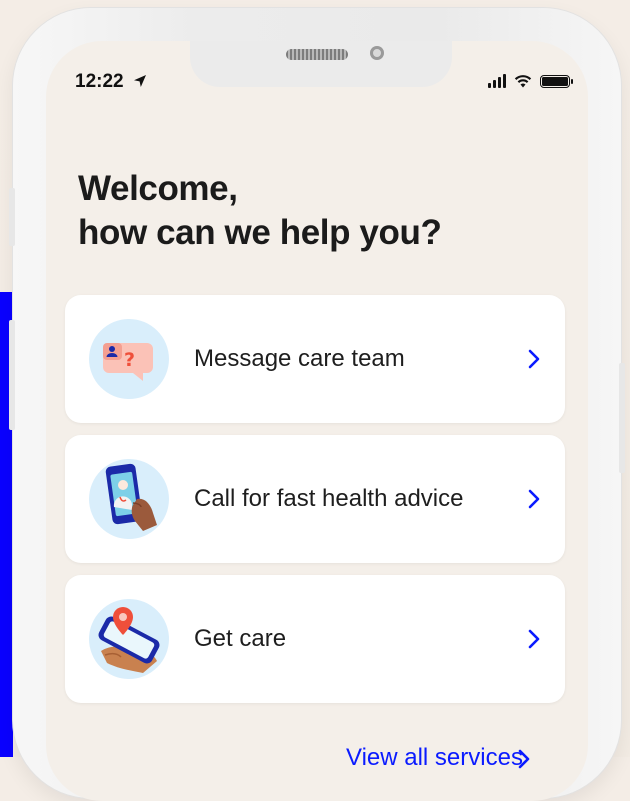  Describe the element at coordinates (317, 54) in the screenshot. I see `speaker-grille` at that location.